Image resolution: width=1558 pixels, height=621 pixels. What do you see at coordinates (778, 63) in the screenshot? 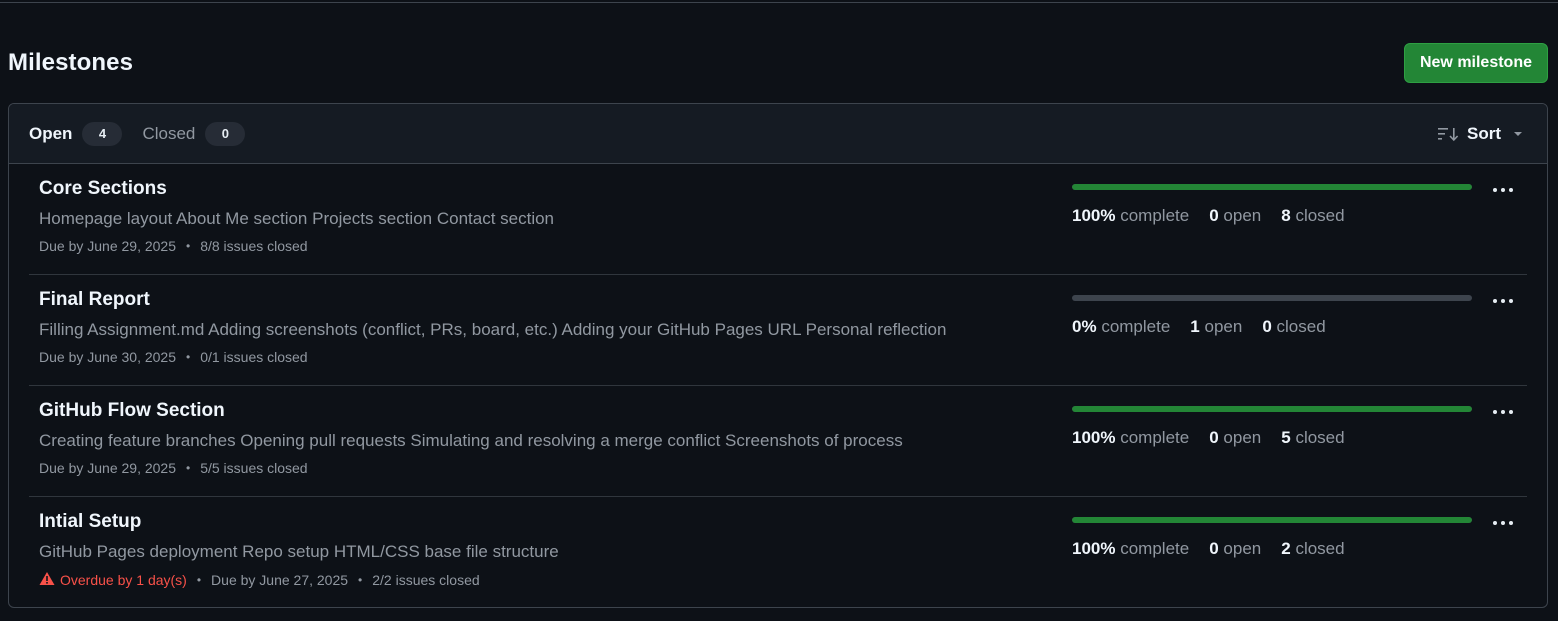
I see `milestones-header: Milestones New milestone` at bounding box center [778, 63].